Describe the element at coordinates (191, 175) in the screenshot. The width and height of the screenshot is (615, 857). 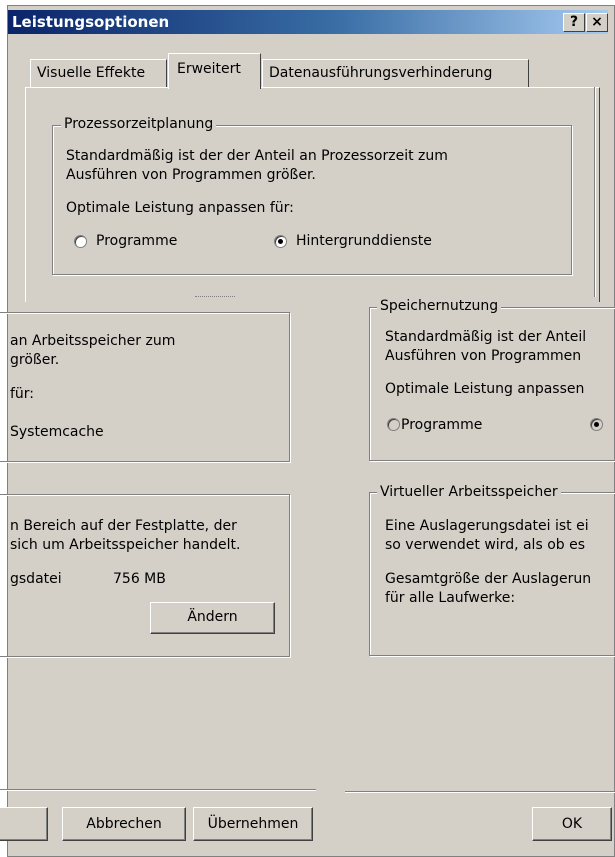
I see `processor-description-line2: Ausführen von Programmen größer.` at that location.